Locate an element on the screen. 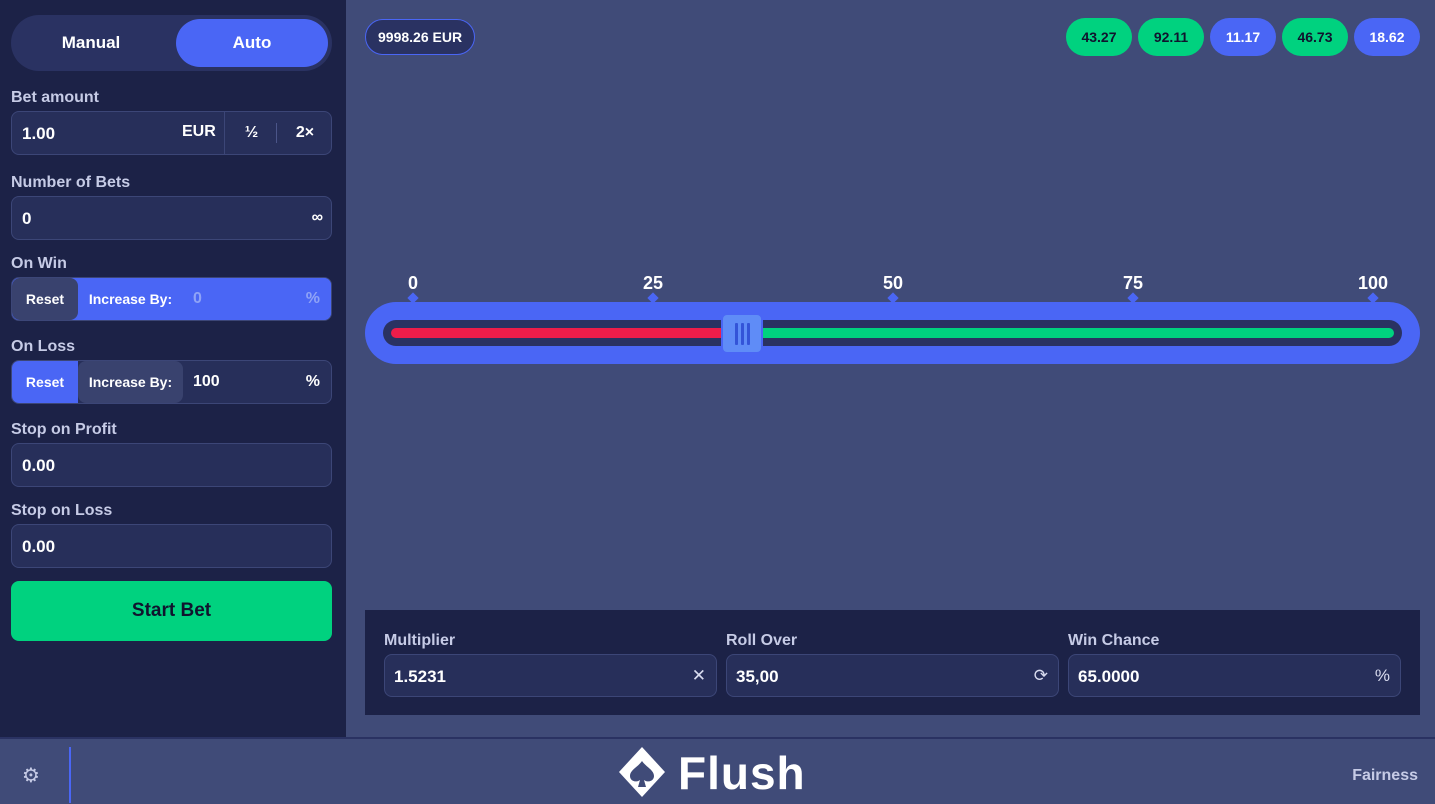 The image size is (1435, 804). brand-name: Flush is located at coordinates (742, 773).